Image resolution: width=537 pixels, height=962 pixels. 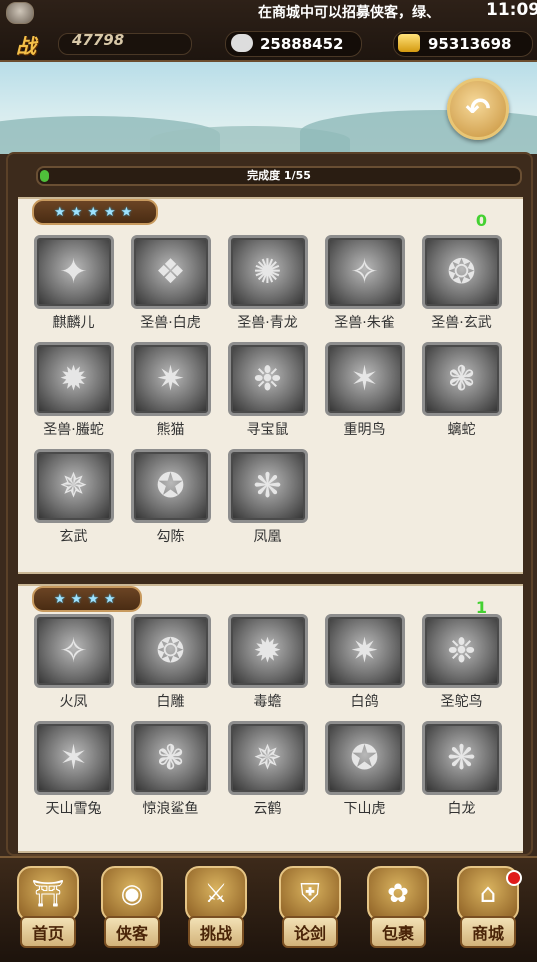 I want to click on back-button: ↶, so click(x=478, y=109).